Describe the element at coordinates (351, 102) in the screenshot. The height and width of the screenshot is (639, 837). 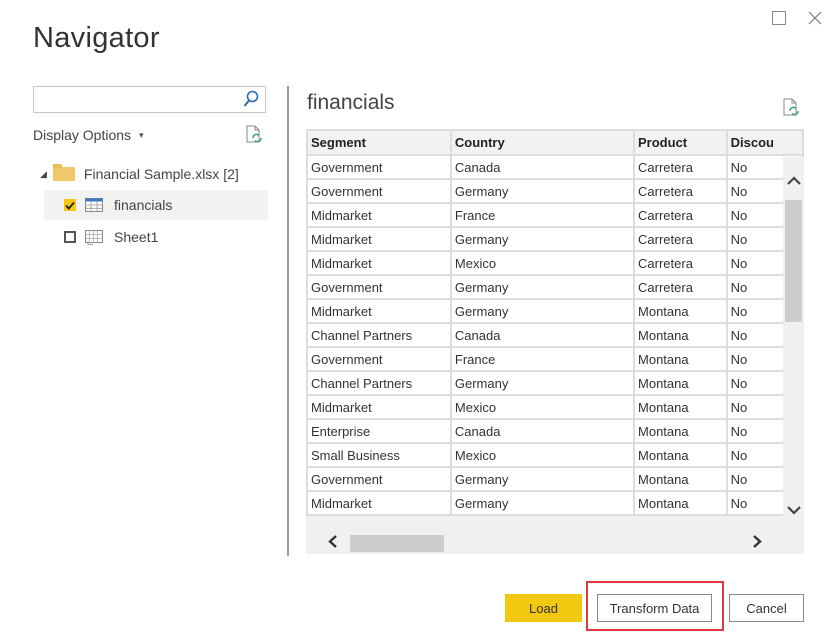
I see `preview-title: financials` at that location.